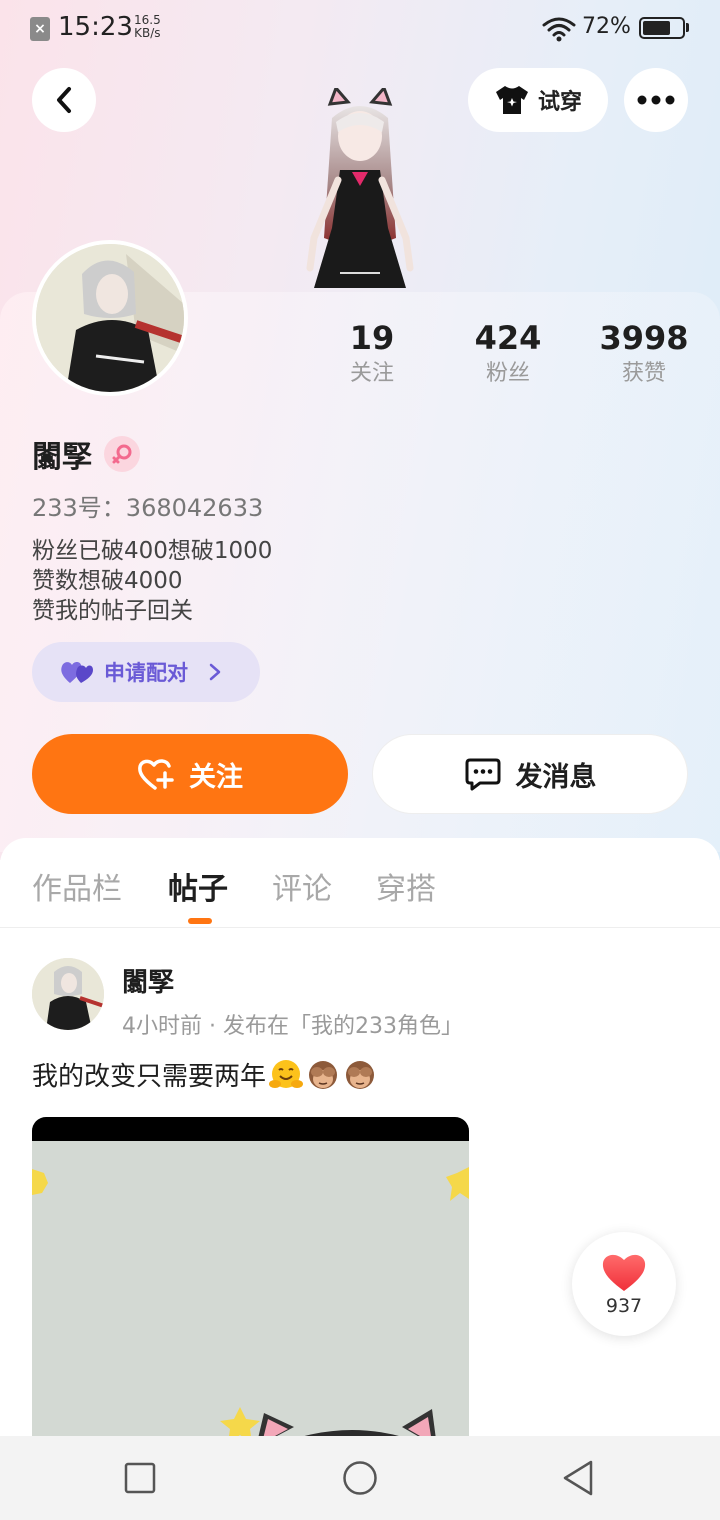 This screenshot has height=1520, width=720. I want to click on user-bio: 粉丝已破400想破1000 赞数想破4000 赞我的帖子回关, so click(152, 581).